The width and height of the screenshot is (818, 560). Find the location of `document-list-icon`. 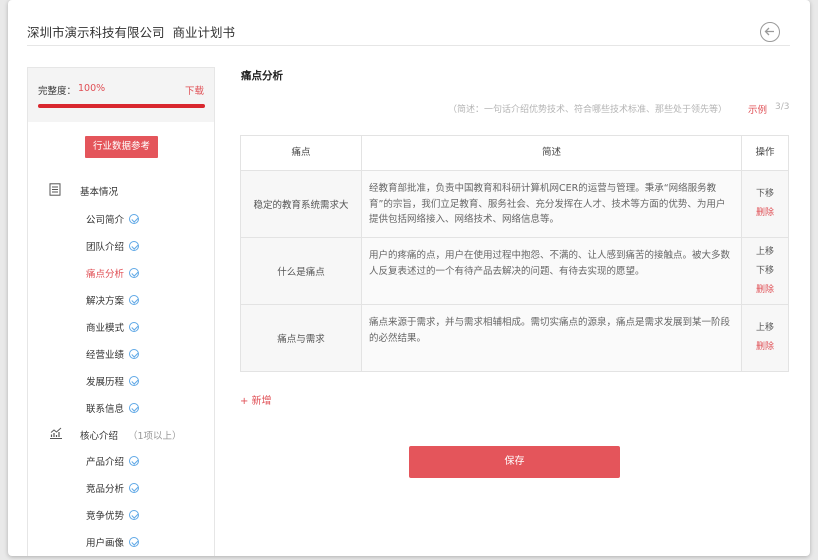

document-list-icon is located at coordinates (55, 189).